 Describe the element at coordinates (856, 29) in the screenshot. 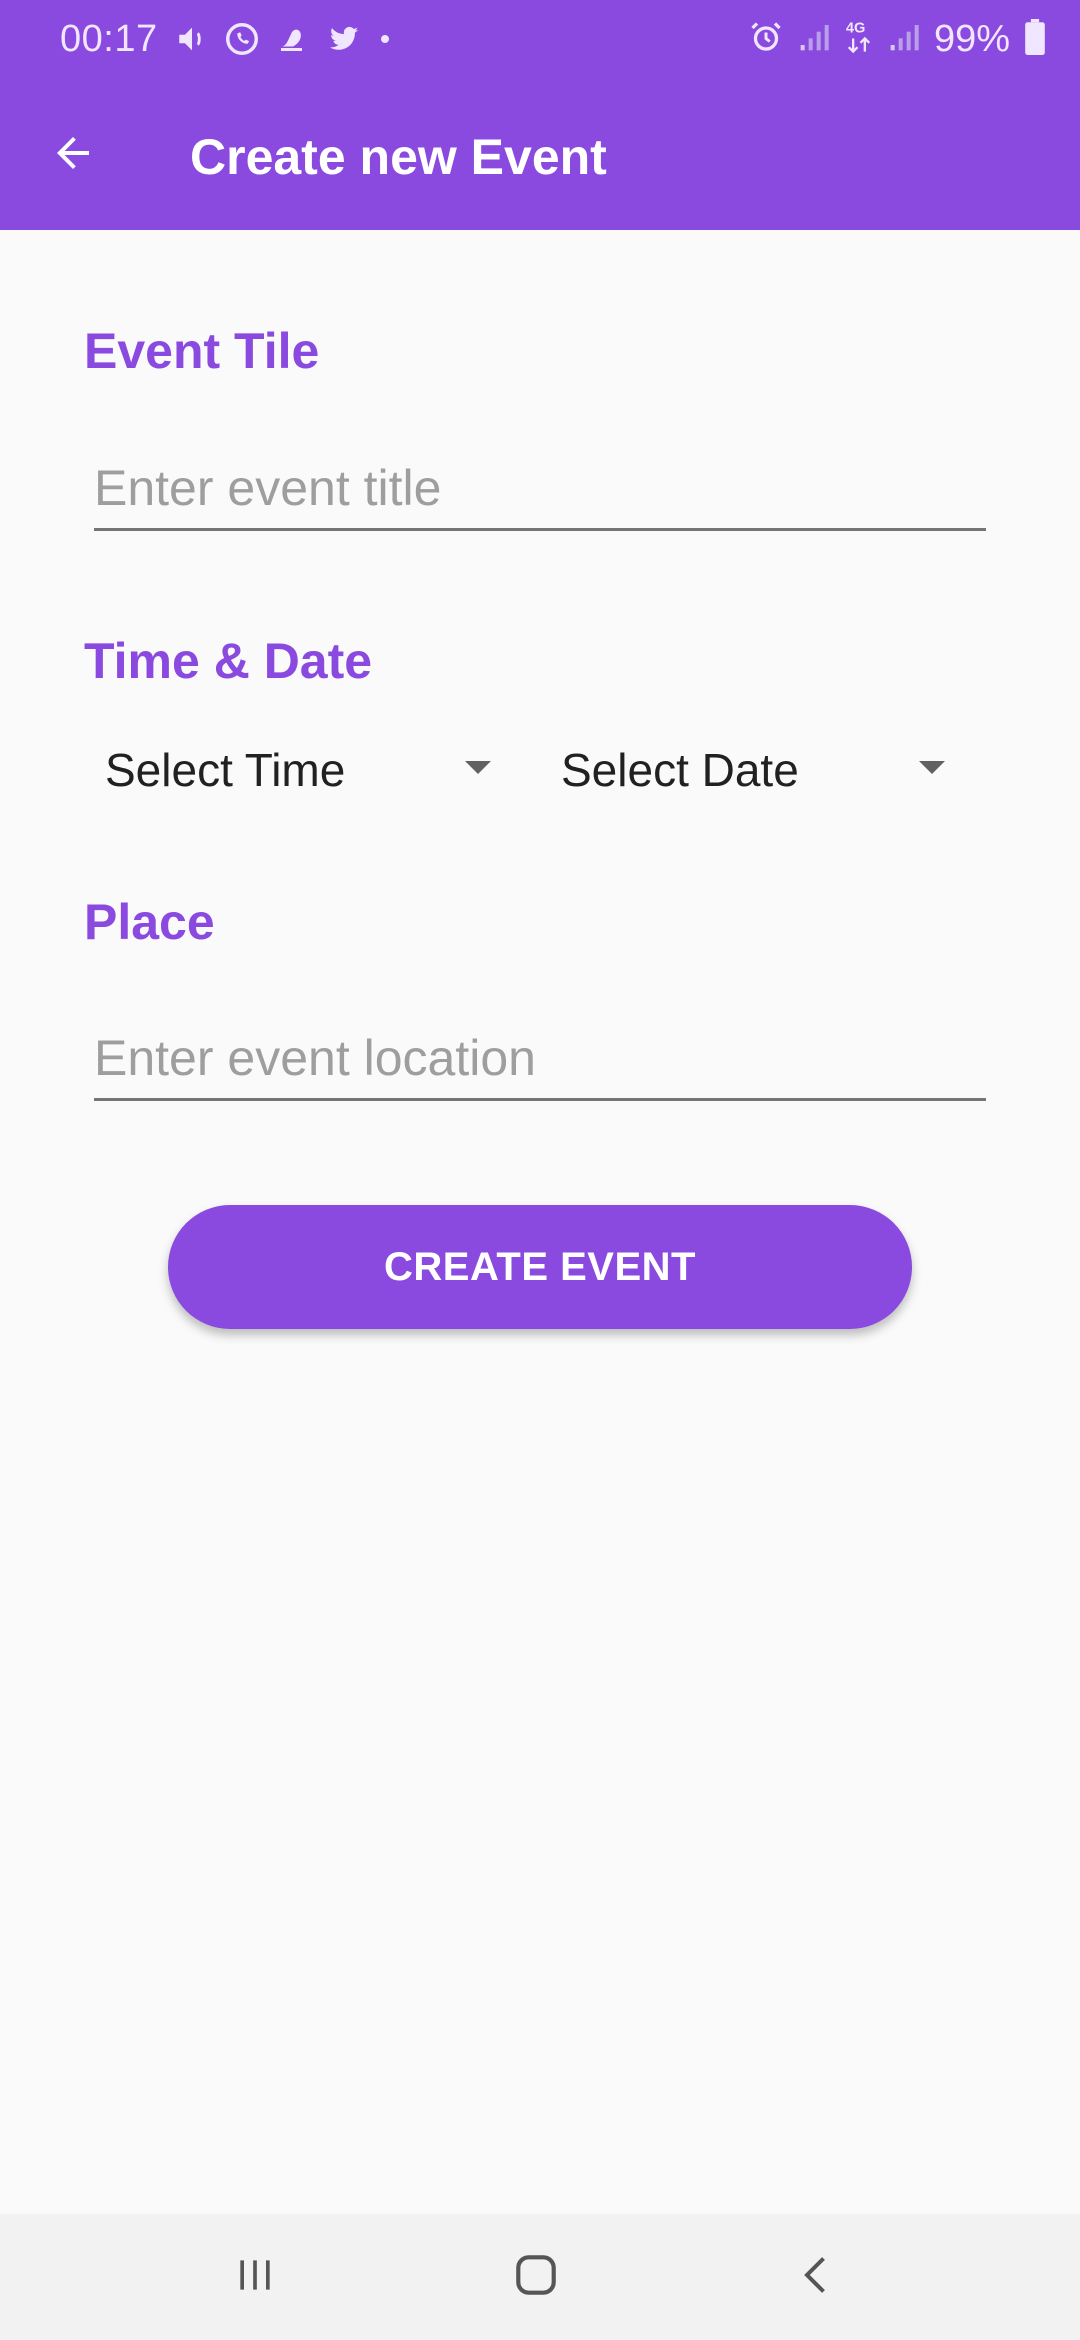

I see `svg-text: 4G` at that location.